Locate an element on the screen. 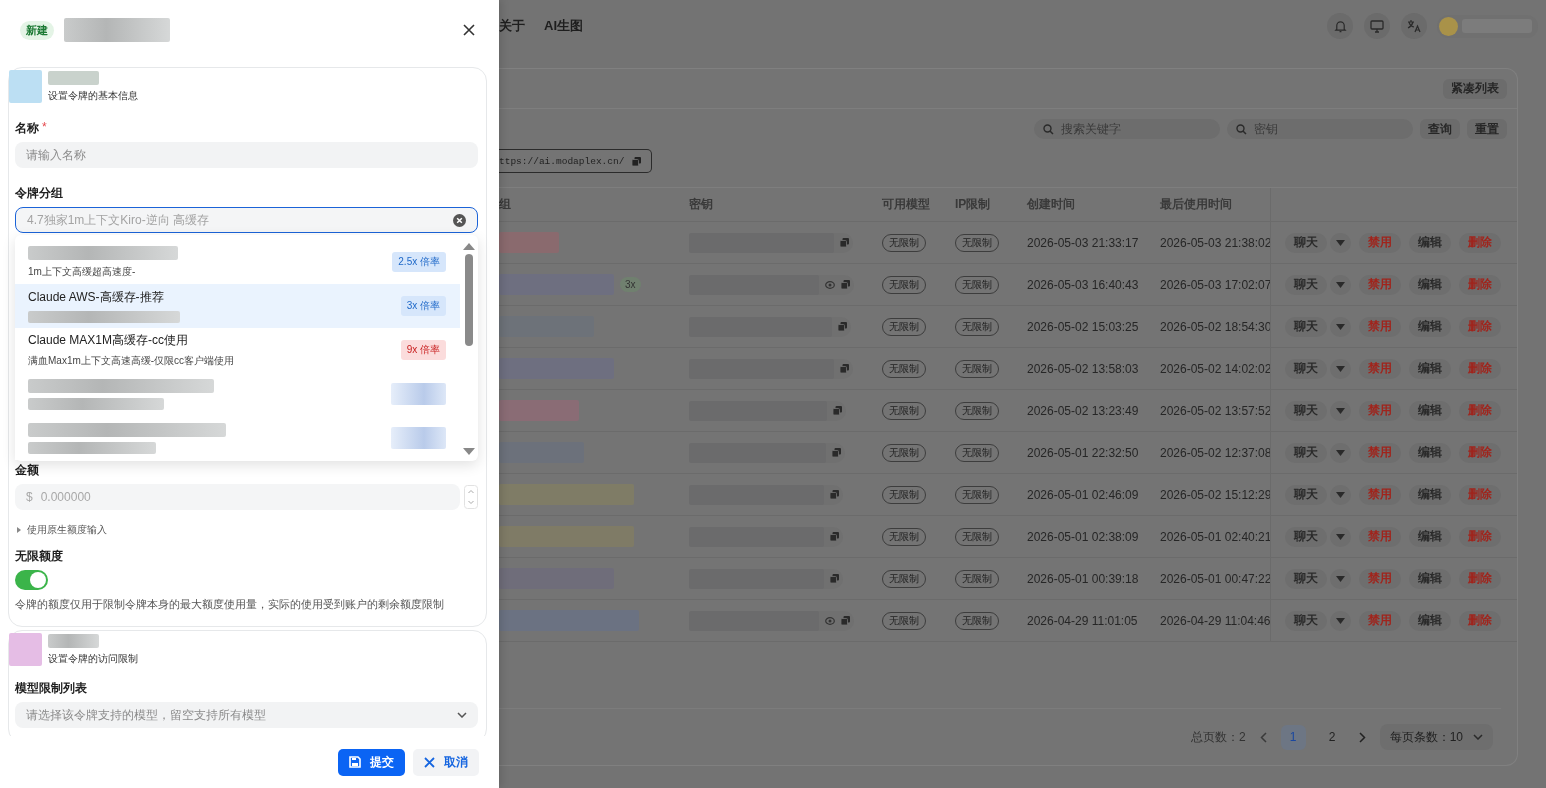  native-quota-toggle: 使用原生额度输入 is located at coordinates (246, 530).